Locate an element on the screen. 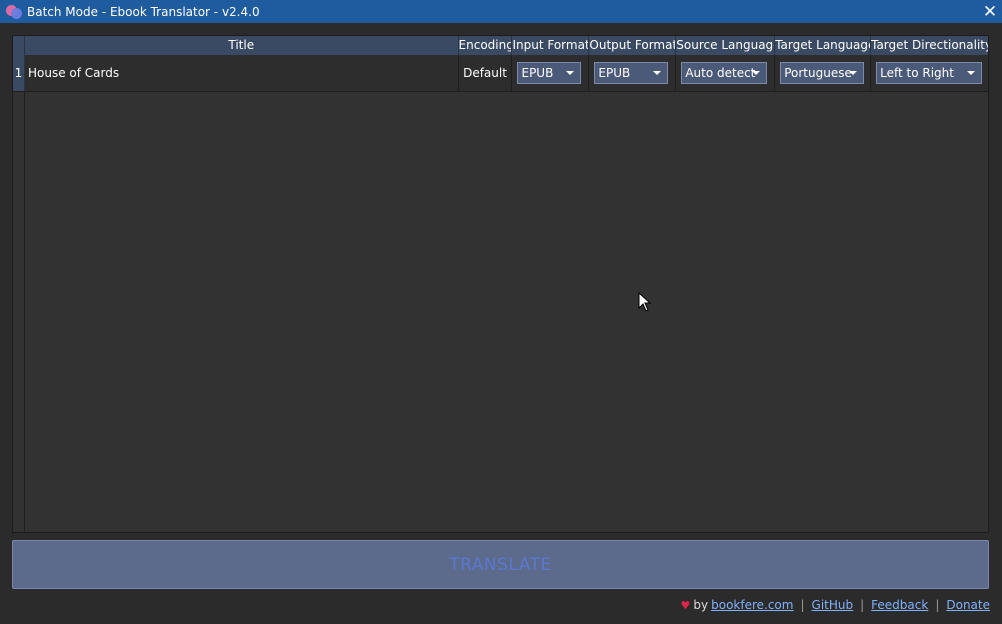  donate-link: Donate is located at coordinates (968, 605).